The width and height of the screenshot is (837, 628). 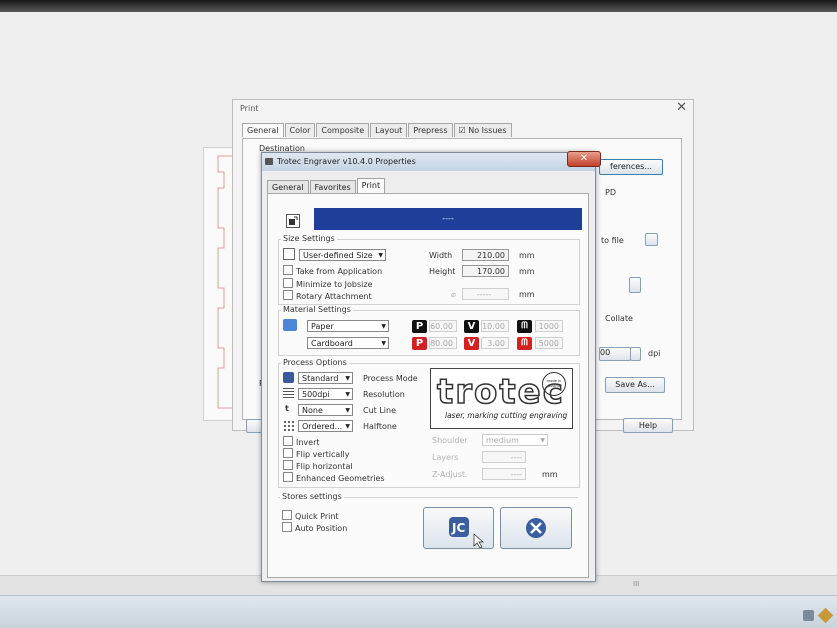 I want to click on enhanced-geometries-checkbox: Enhanced Geometries, so click(x=334, y=477).